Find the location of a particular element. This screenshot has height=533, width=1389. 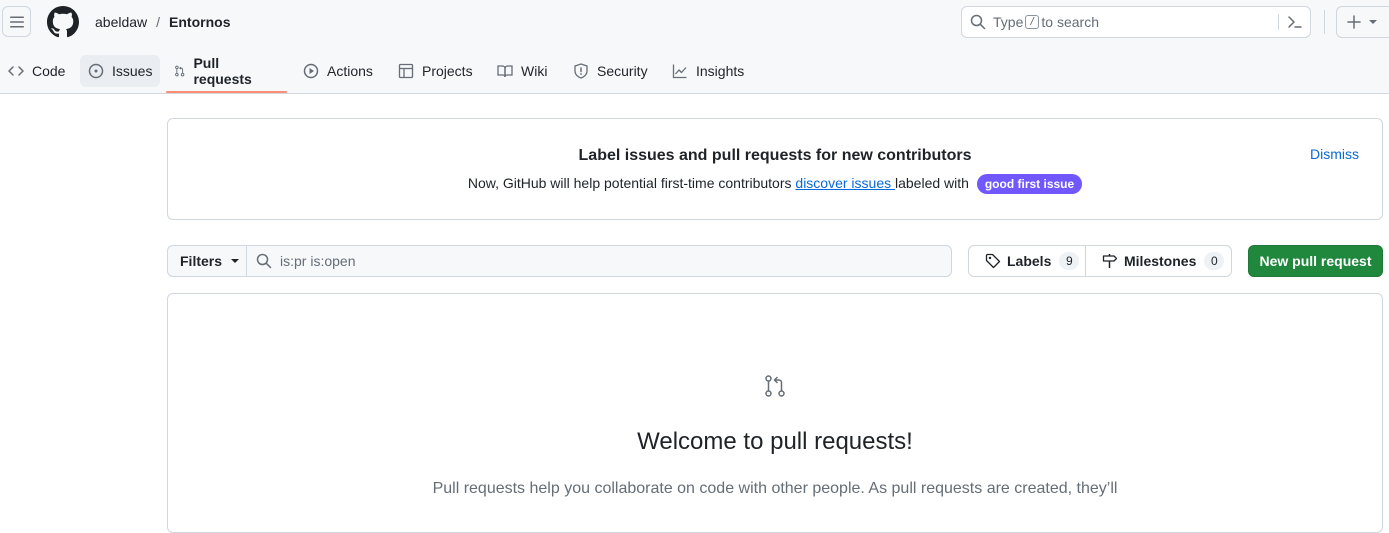

header-divider is located at coordinates (1324, 22).